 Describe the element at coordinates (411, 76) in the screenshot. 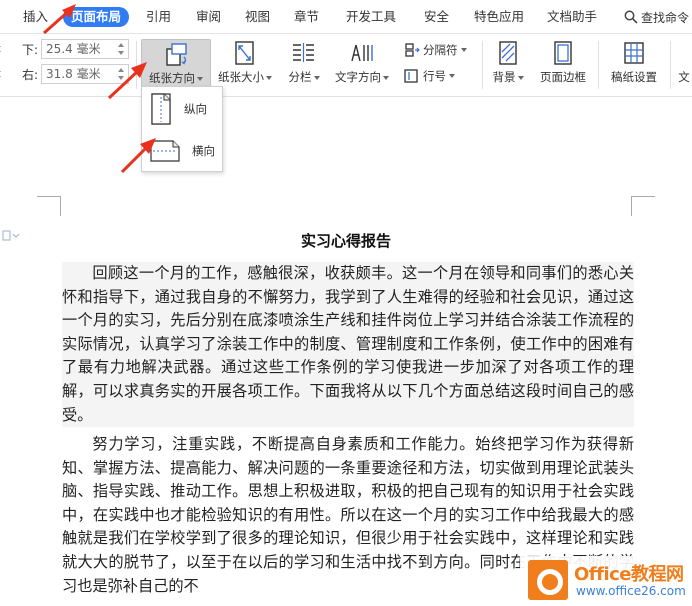

I see `line-number-icon` at that location.